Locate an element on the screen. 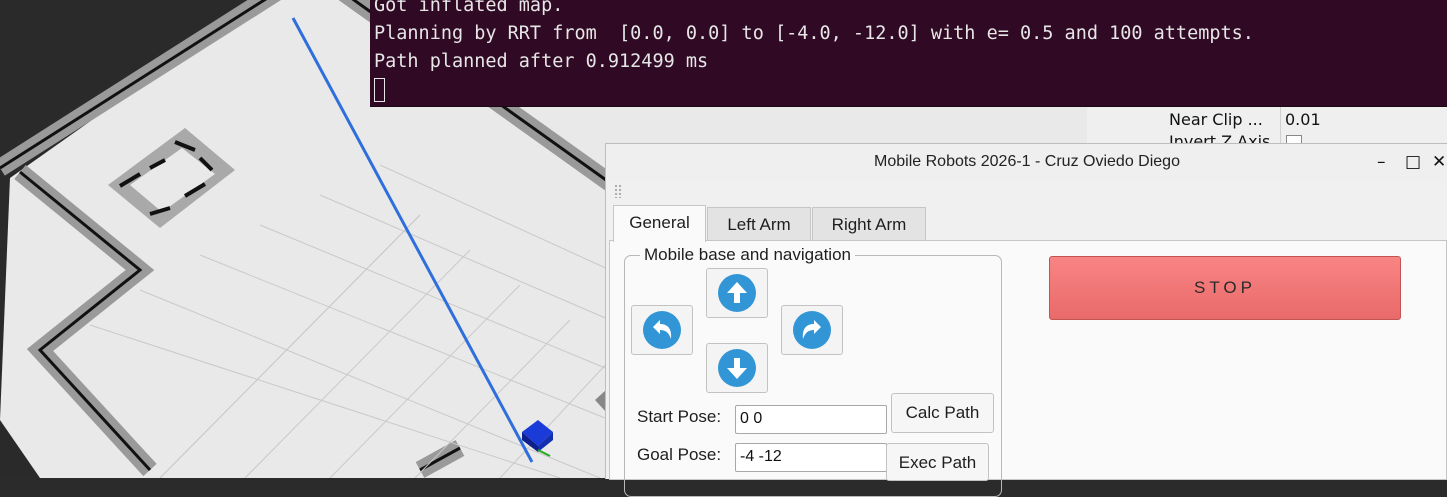  rviz-properties-panel: Near Clip ... 0.01 Invert Z Axis is located at coordinates (1267, 128).